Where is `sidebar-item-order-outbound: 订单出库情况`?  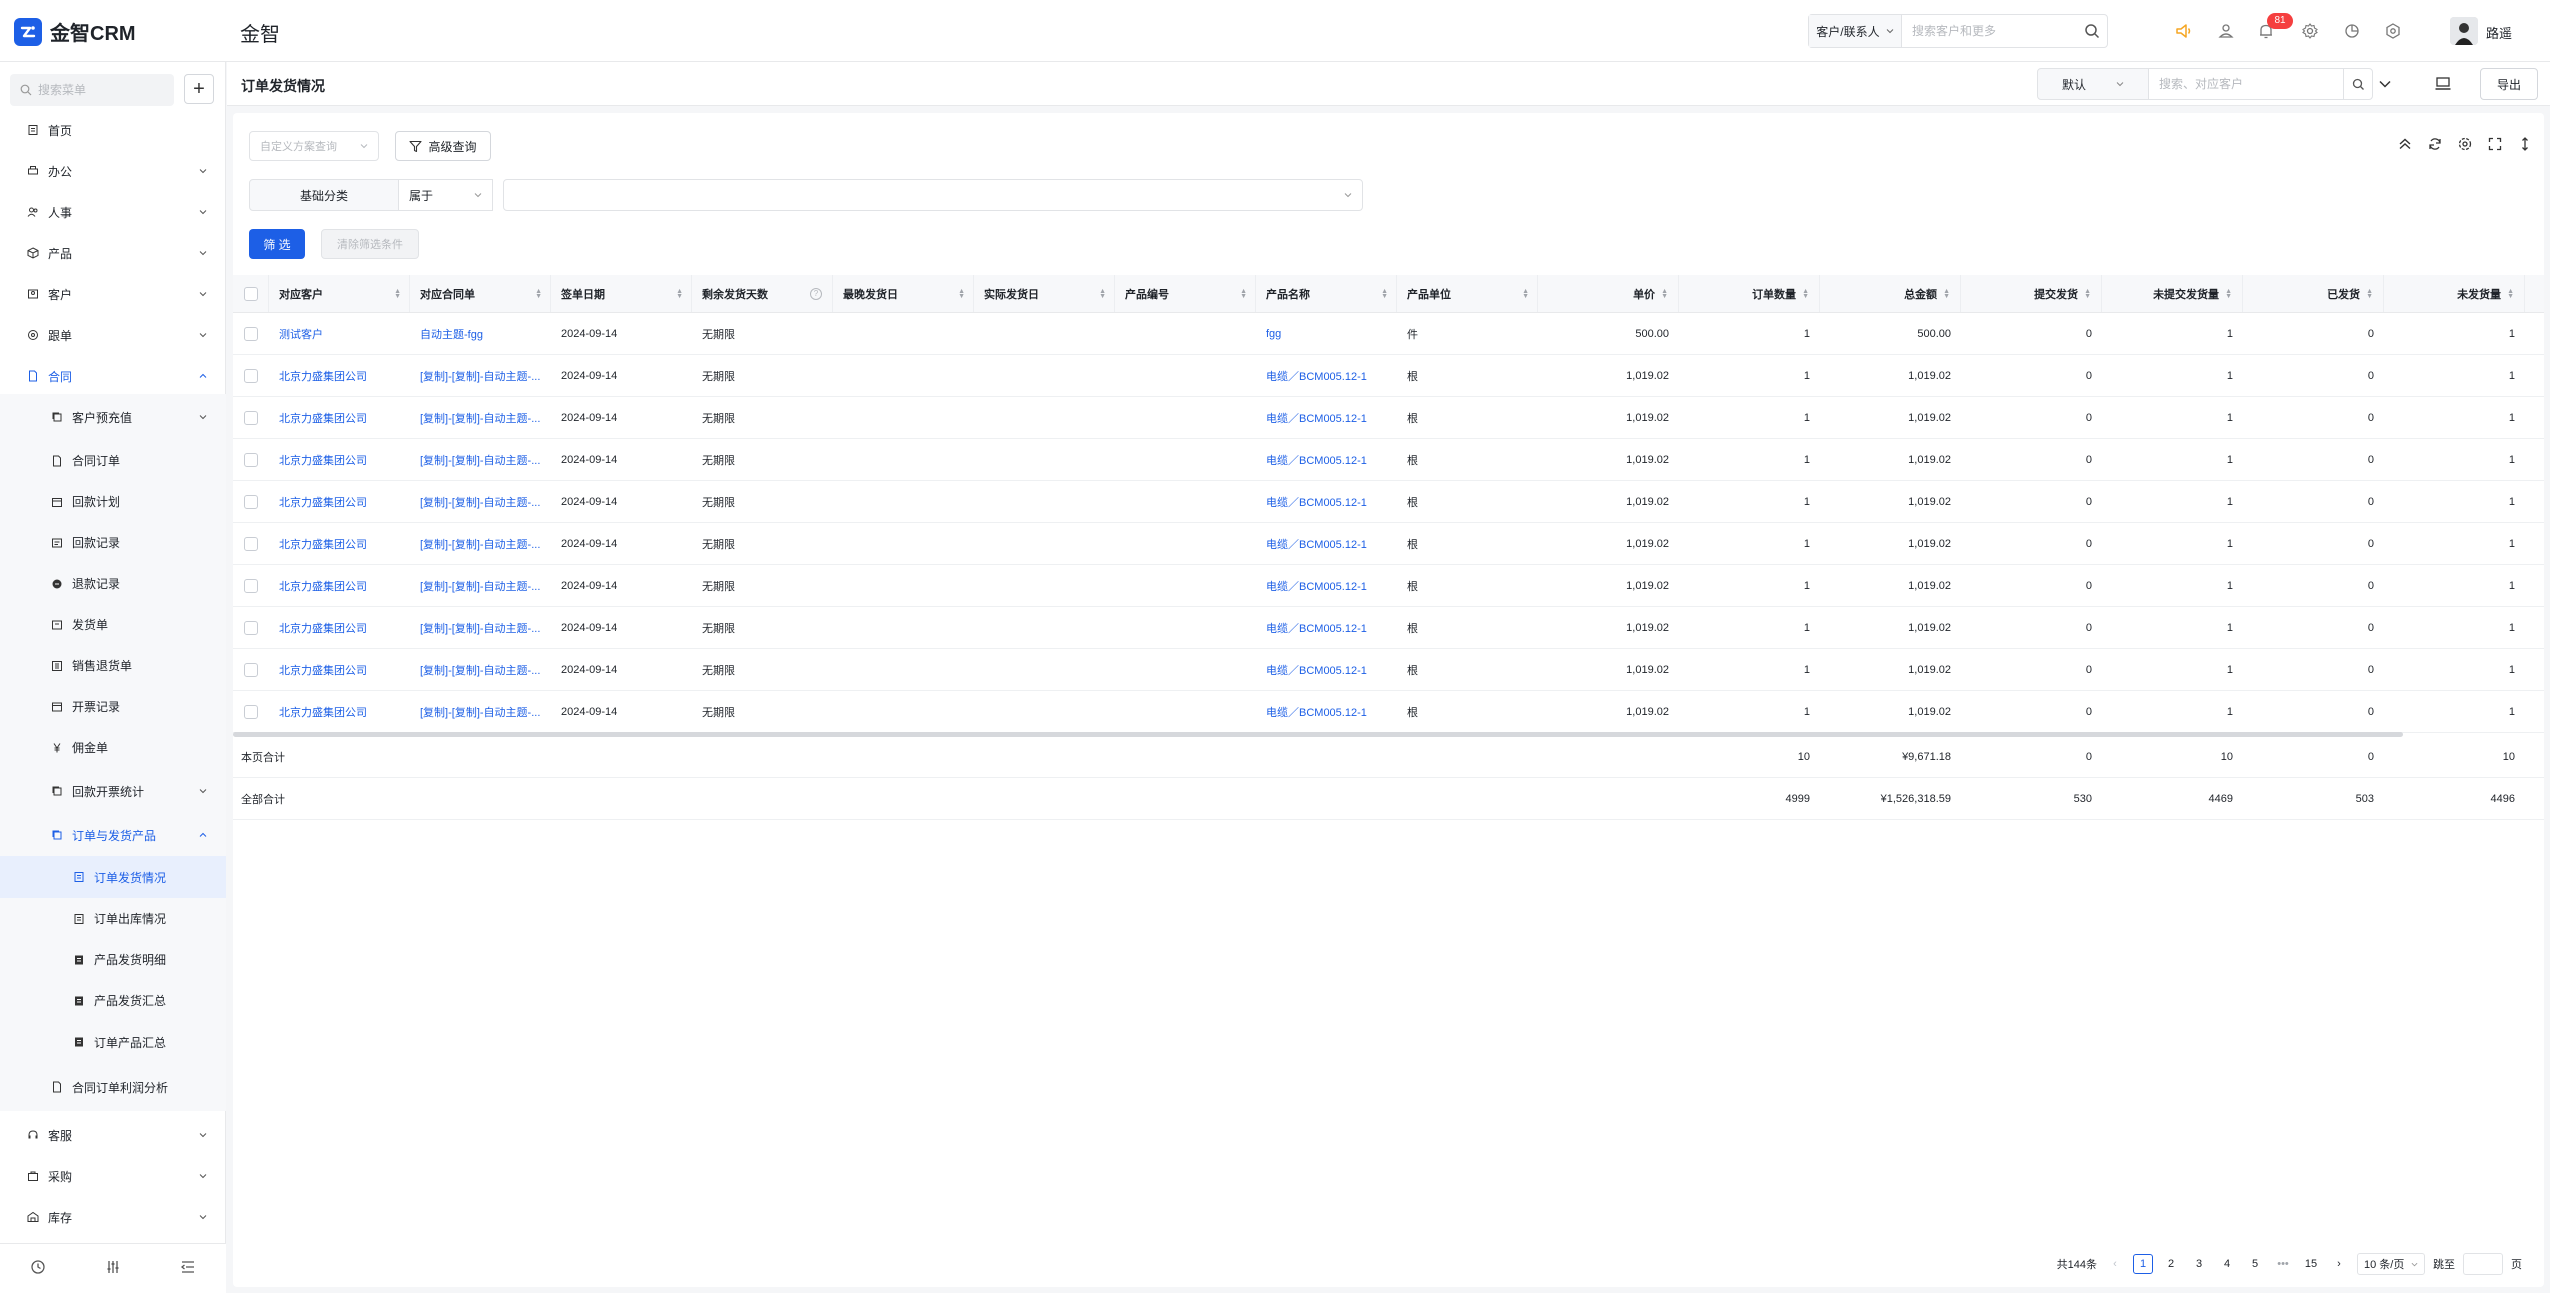
sidebar-item-order-outbound: 订单出库情况 is located at coordinates (113, 918).